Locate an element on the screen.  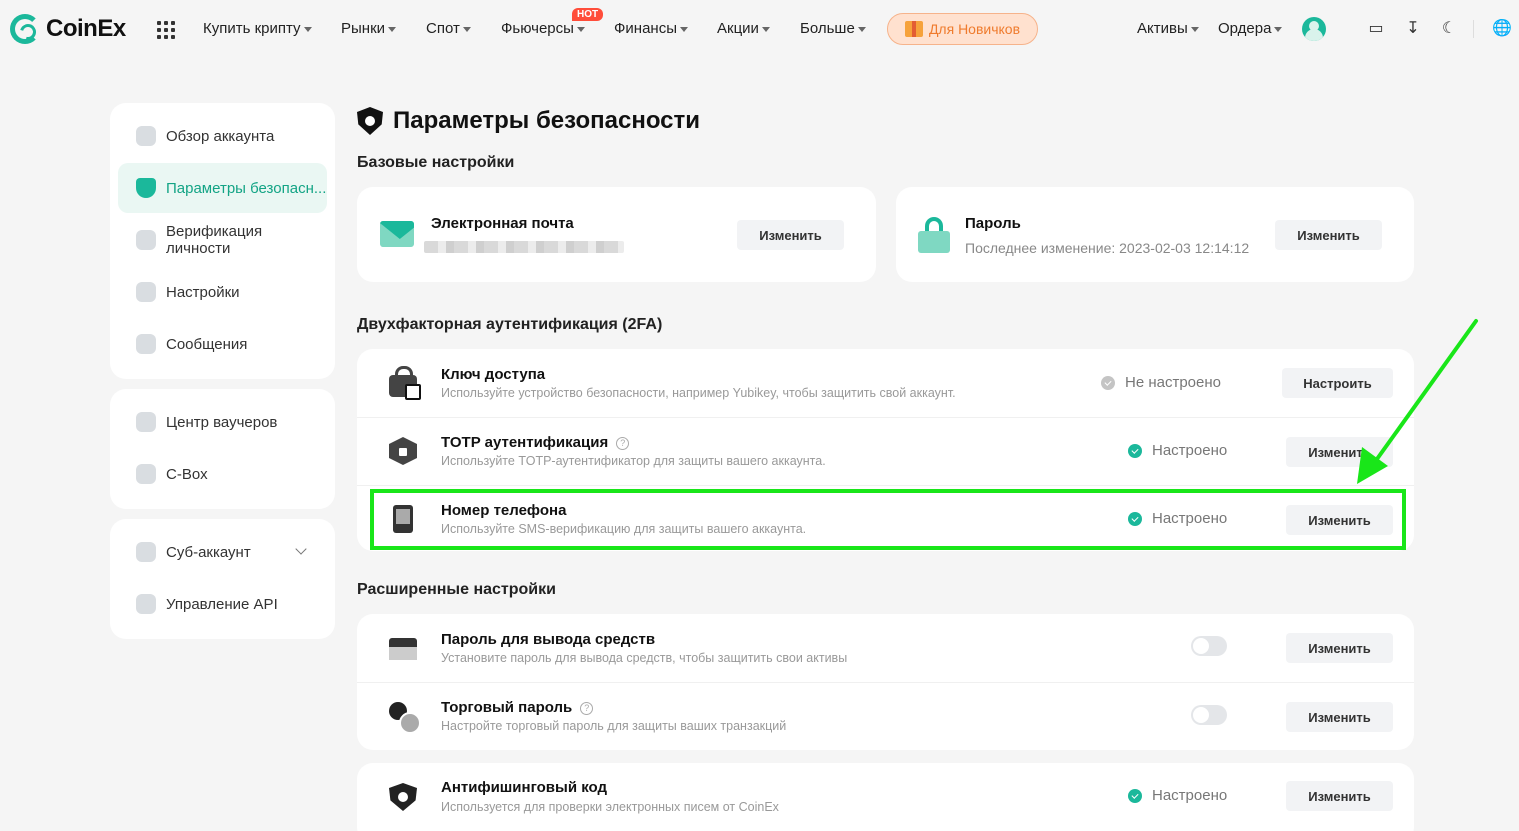
chevron-down-icon is located at coordinates (301, 549).